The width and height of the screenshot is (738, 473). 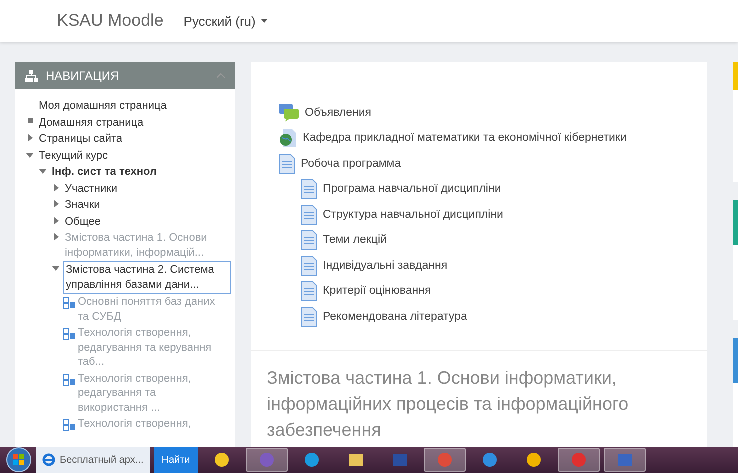 I want to click on resource-link: Объявления, so click(x=338, y=112).